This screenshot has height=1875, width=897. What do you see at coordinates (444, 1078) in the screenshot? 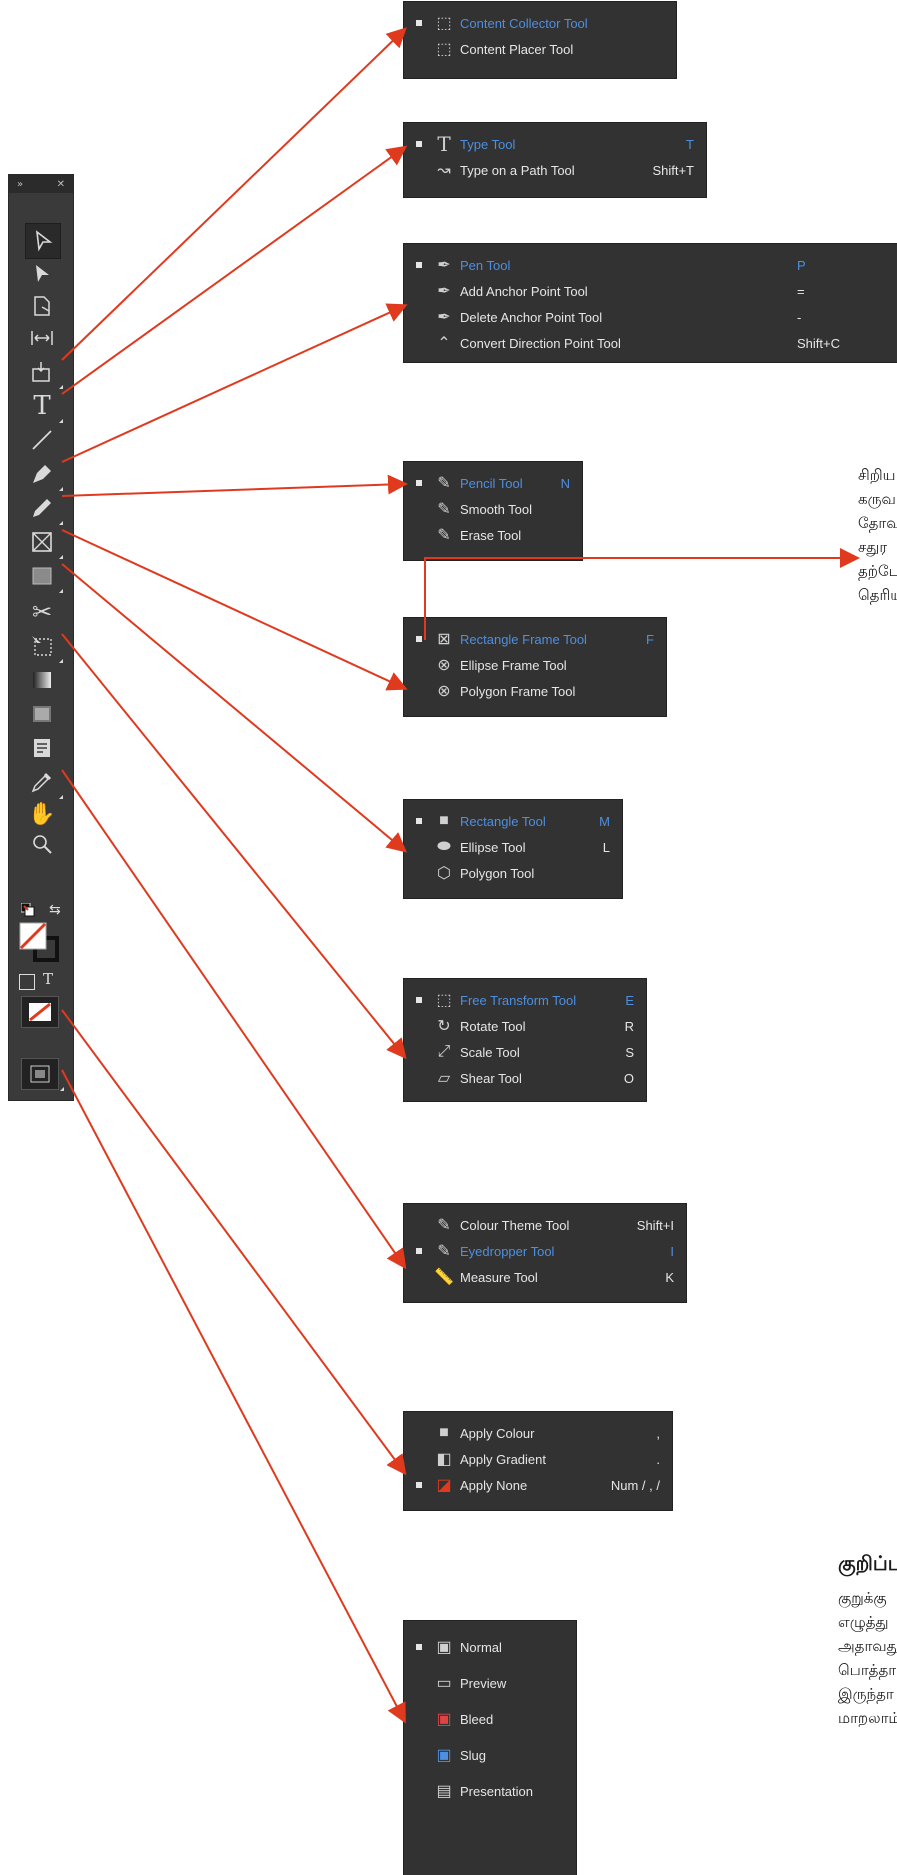
I see `shear-icon: ▱` at bounding box center [444, 1078].